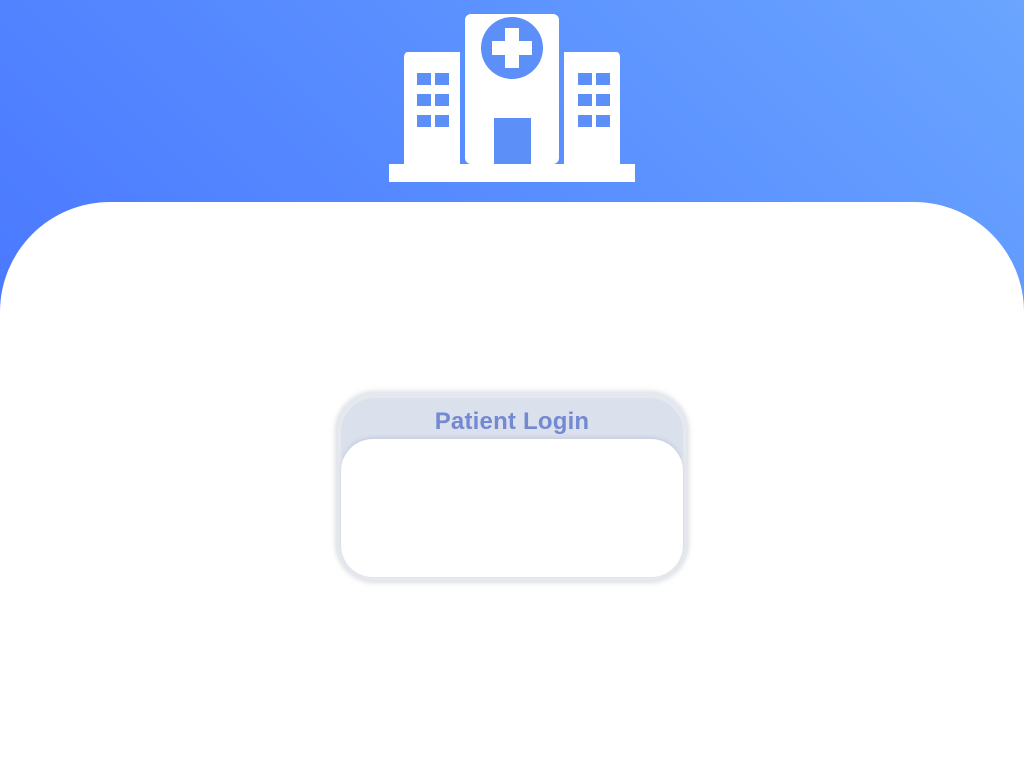 This screenshot has height=768, width=1024. I want to click on login-card: Patient Login, so click(512, 487).